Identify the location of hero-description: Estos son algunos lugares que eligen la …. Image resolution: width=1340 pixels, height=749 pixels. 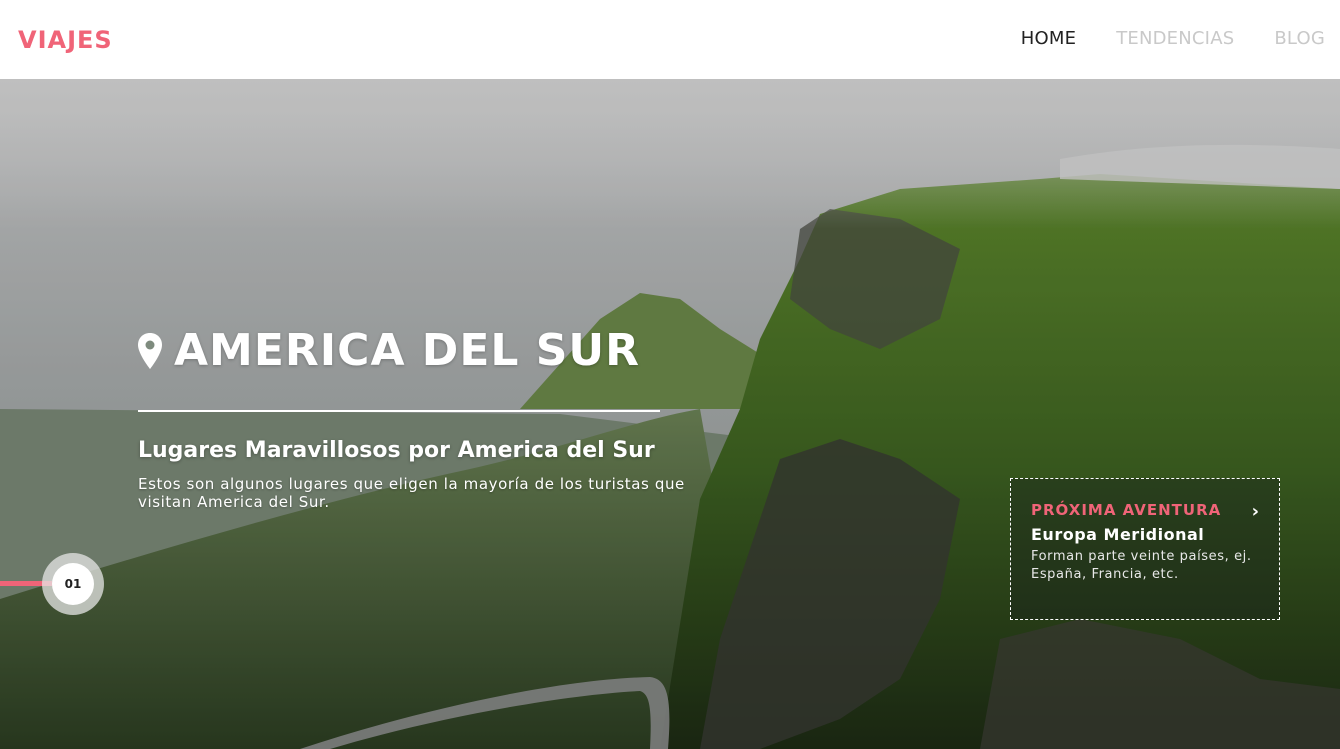
(411, 493).